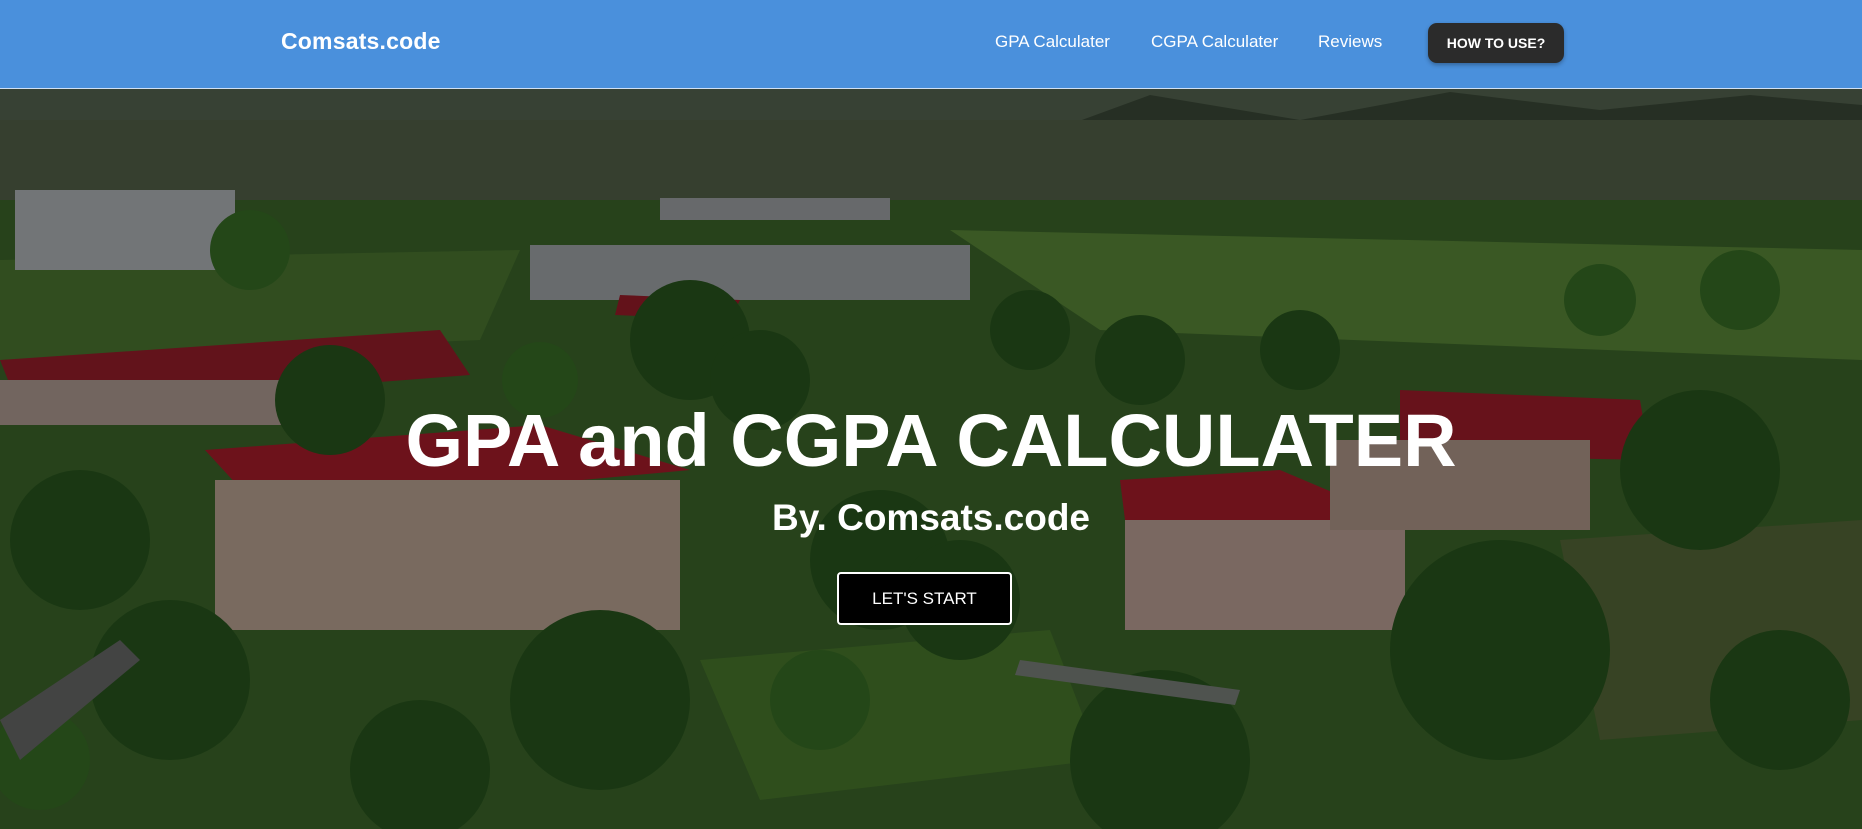 The image size is (1862, 829). Describe the element at coordinates (1350, 42) in the screenshot. I see `nav-link-reviews: Reviews` at that location.